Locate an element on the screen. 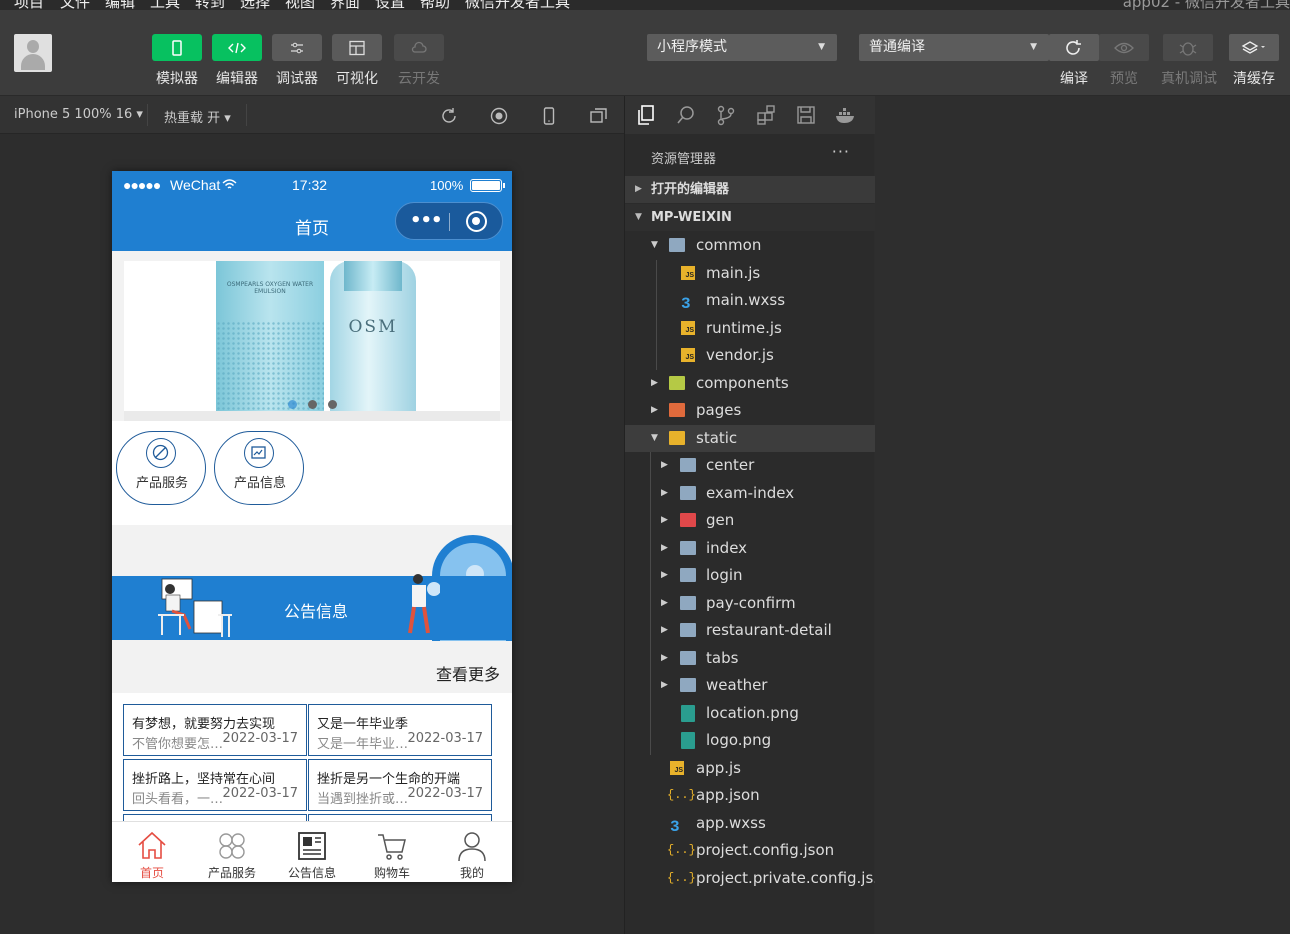 The height and width of the screenshot is (934, 1290). tree-item-label: components is located at coordinates (742, 382).